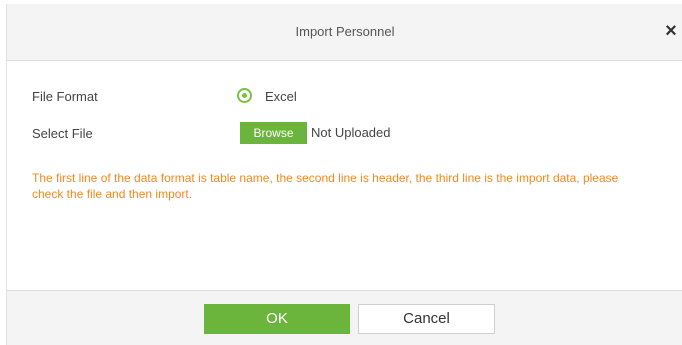 The height and width of the screenshot is (345, 682). I want to click on excel-radio-button, so click(244, 95).